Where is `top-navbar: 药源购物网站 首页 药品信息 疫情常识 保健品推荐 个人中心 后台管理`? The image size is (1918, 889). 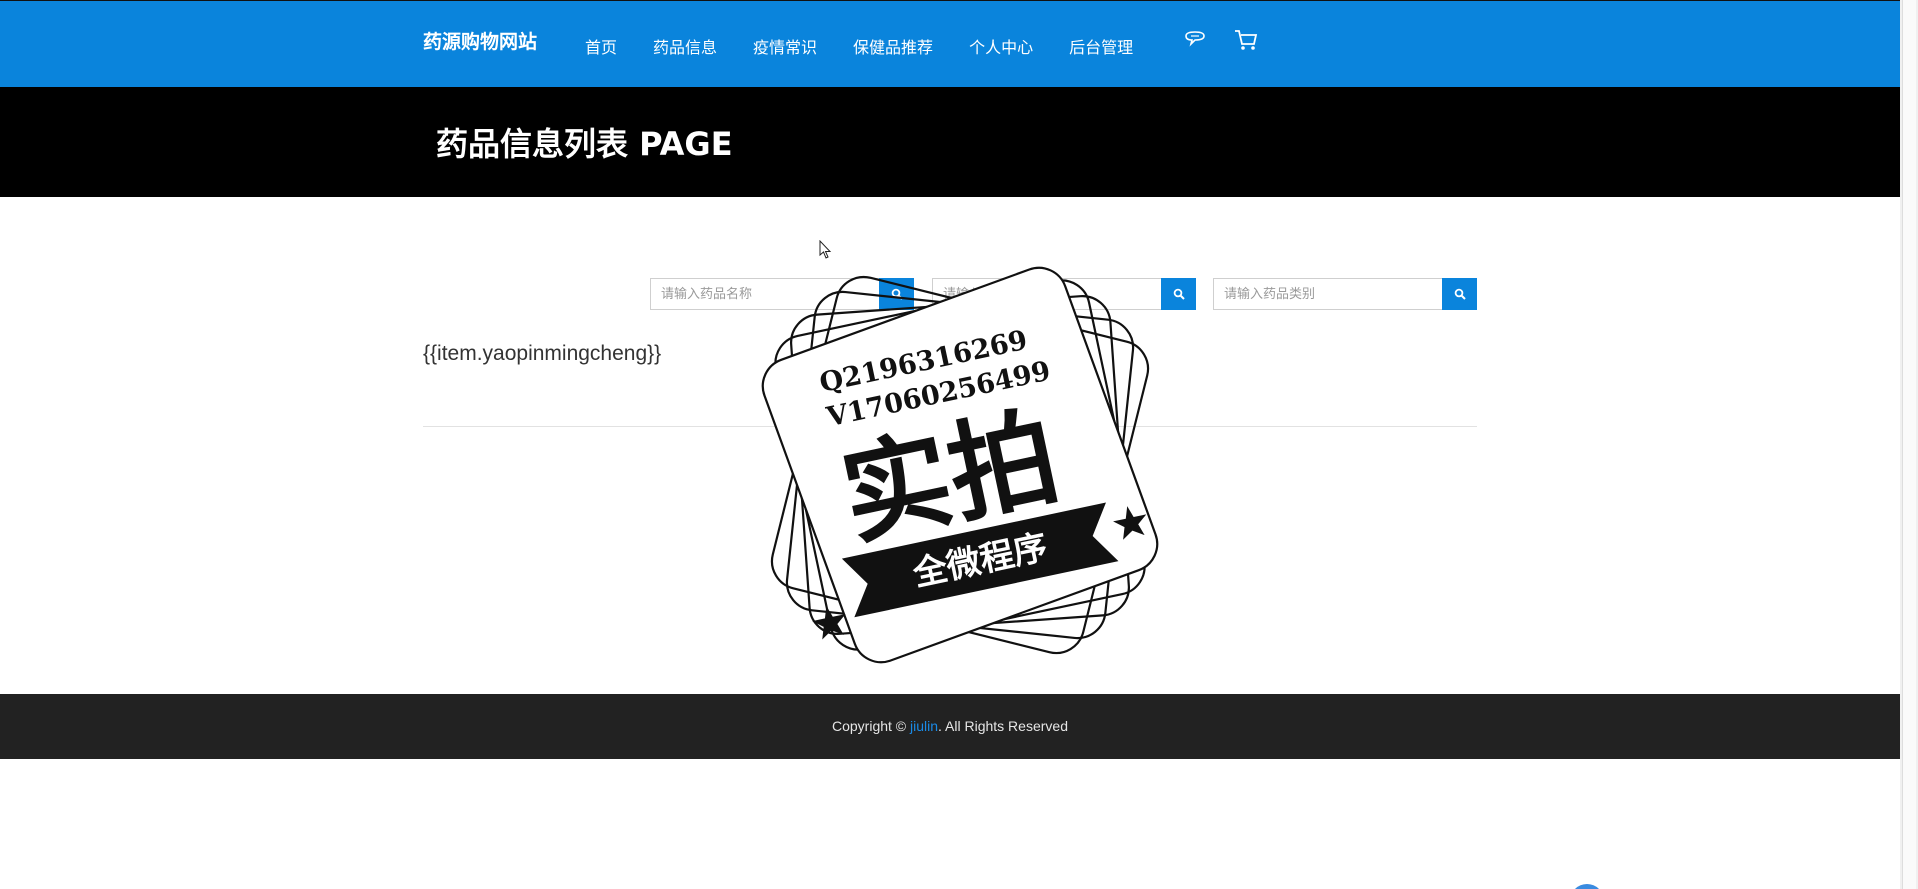
top-navbar: 药源购物网站 首页 药品信息 疫情常识 保健品推荐 个人中心 后台管理 is located at coordinates (950, 43).